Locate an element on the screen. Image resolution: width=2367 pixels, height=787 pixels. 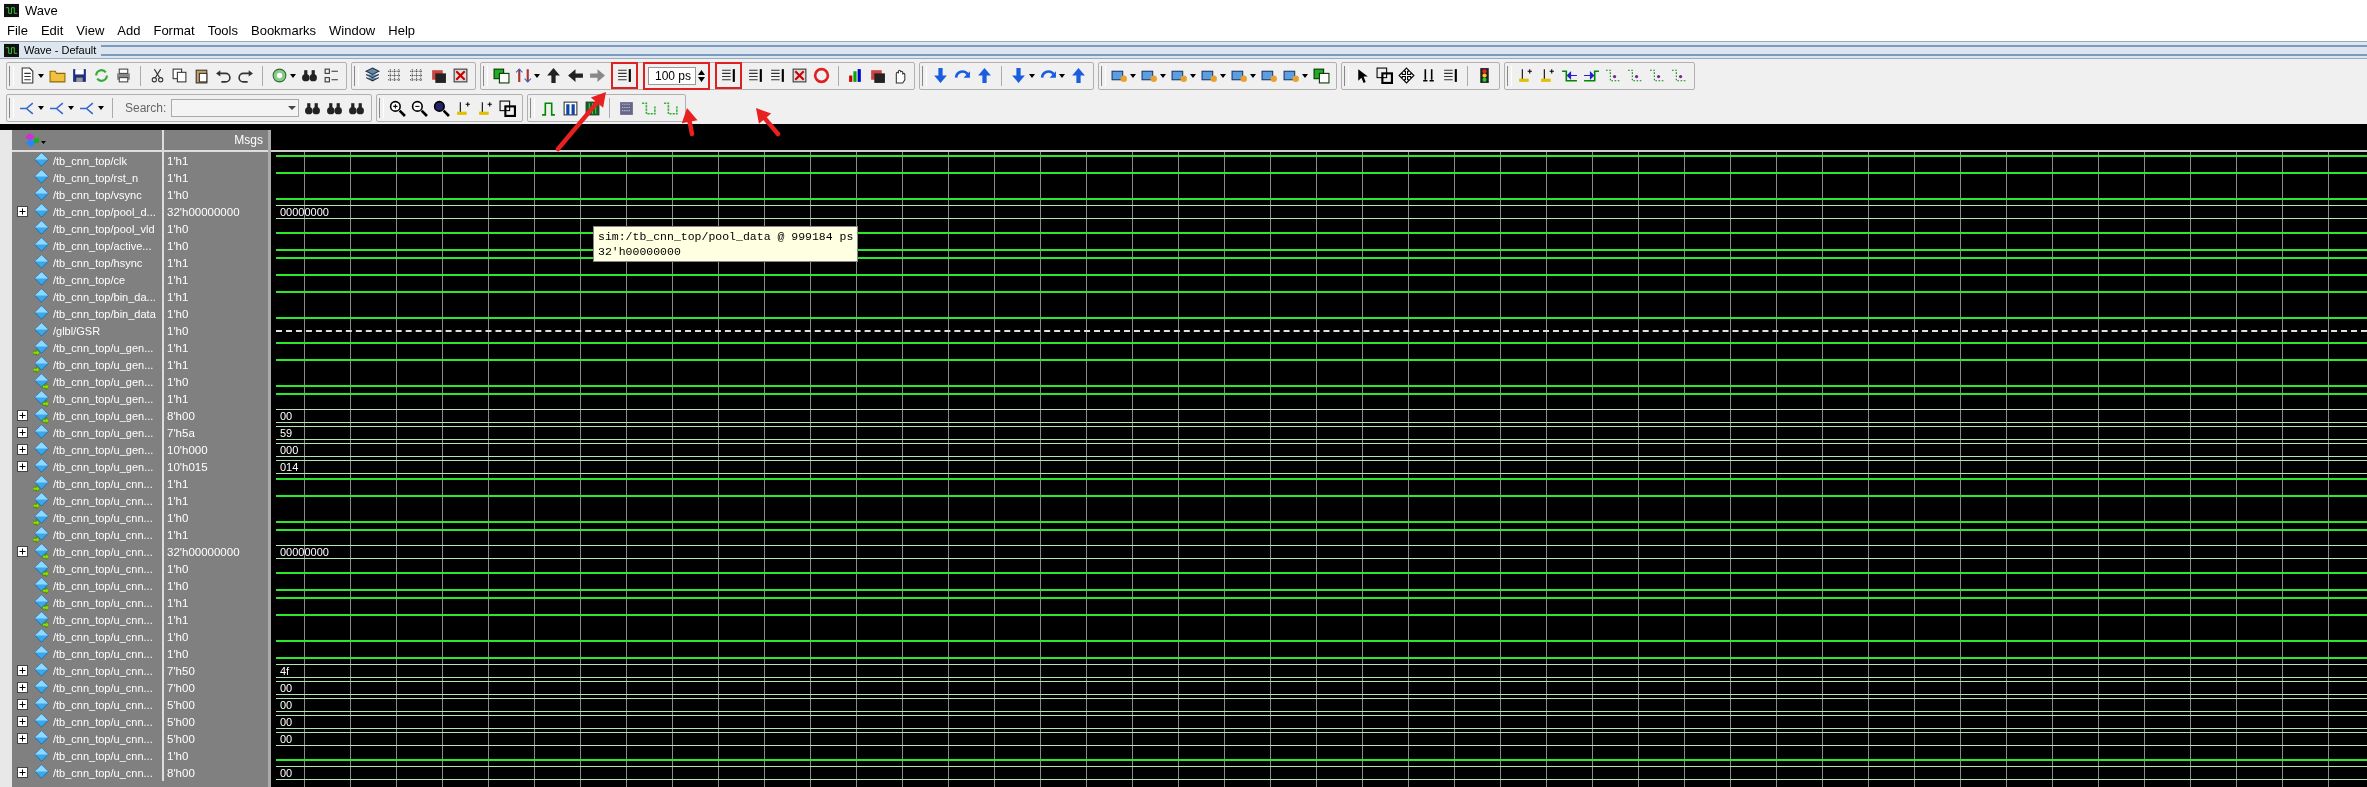
paste-icon is located at coordinates (201, 75).